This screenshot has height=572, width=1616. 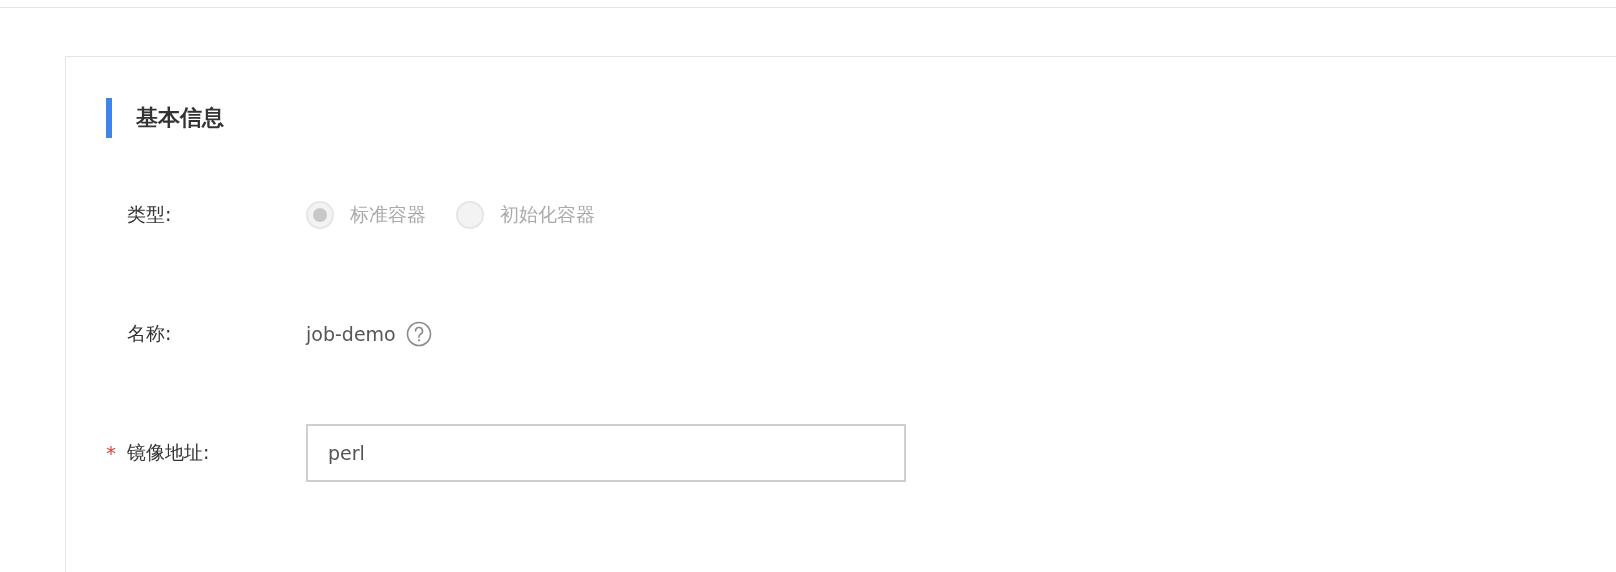 I want to click on required-mark: *, so click(x=111, y=453).